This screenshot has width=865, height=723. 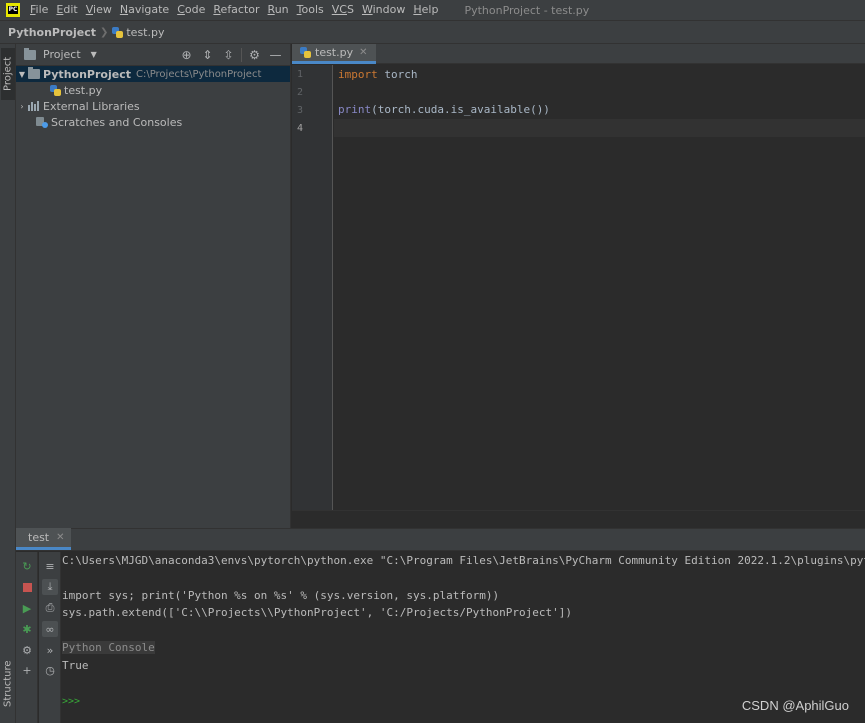 I want to click on add-icon: +, so click(x=27, y=670).